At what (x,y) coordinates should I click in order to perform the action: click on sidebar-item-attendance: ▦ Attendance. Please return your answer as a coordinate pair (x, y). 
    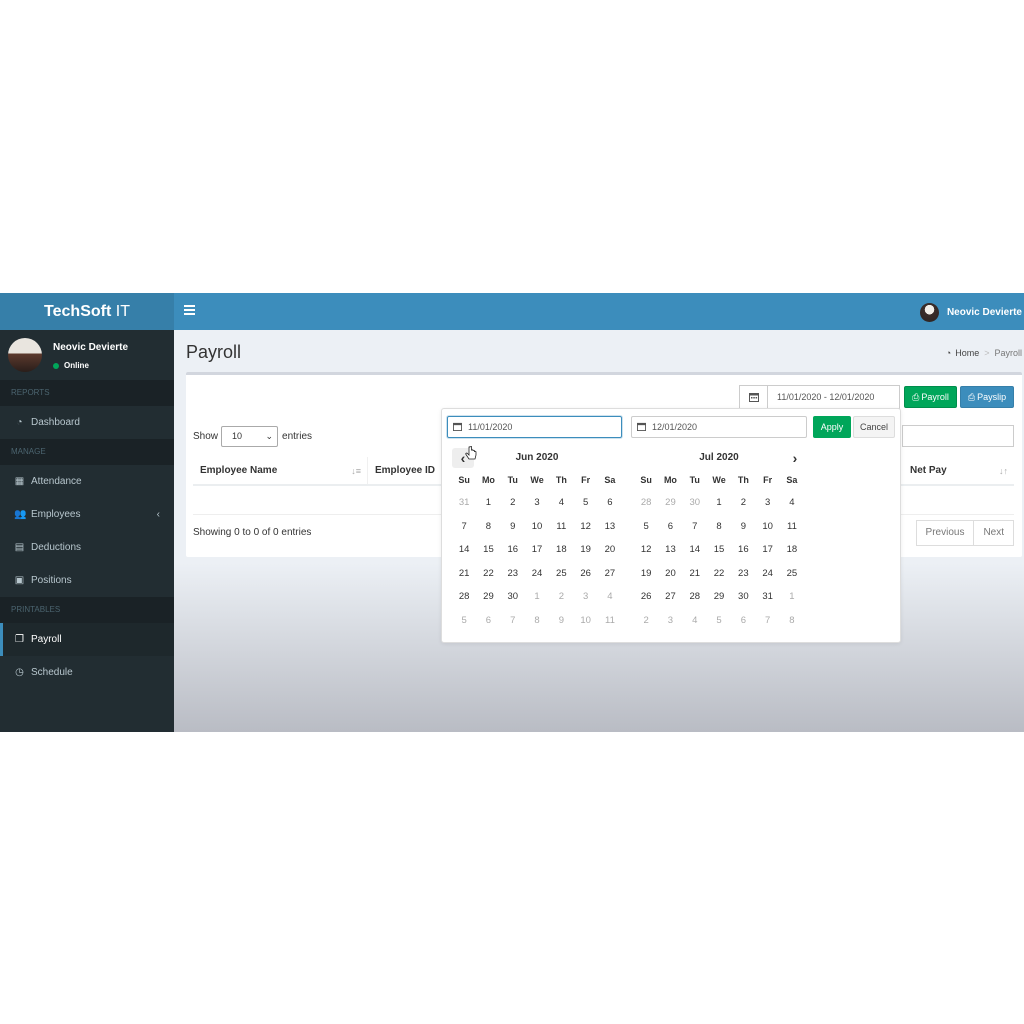
    Looking at the image, I should click on (87, 481).